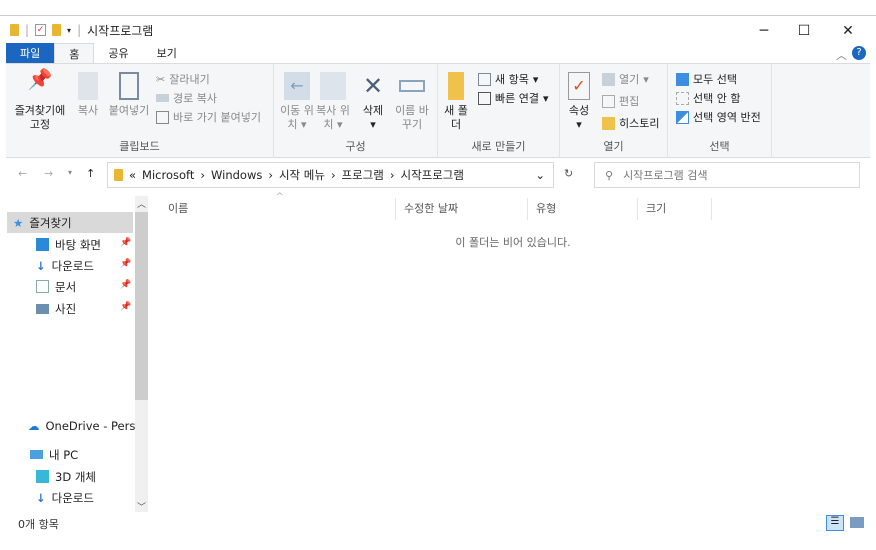 The image size is (876, 550). I want to click on select-all-button: 모두 선택, so click(706, 79).